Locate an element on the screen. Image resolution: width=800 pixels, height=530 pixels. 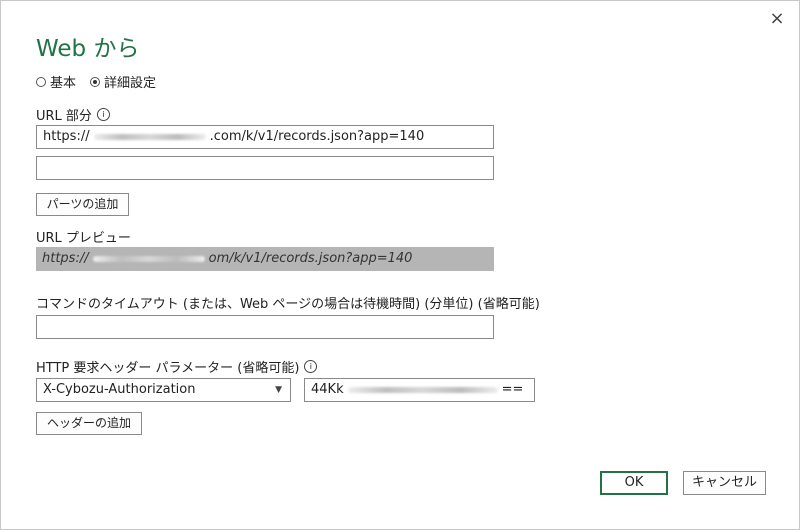
url-parts-label-text: URL 部分 is located at coordinates (64, 116).